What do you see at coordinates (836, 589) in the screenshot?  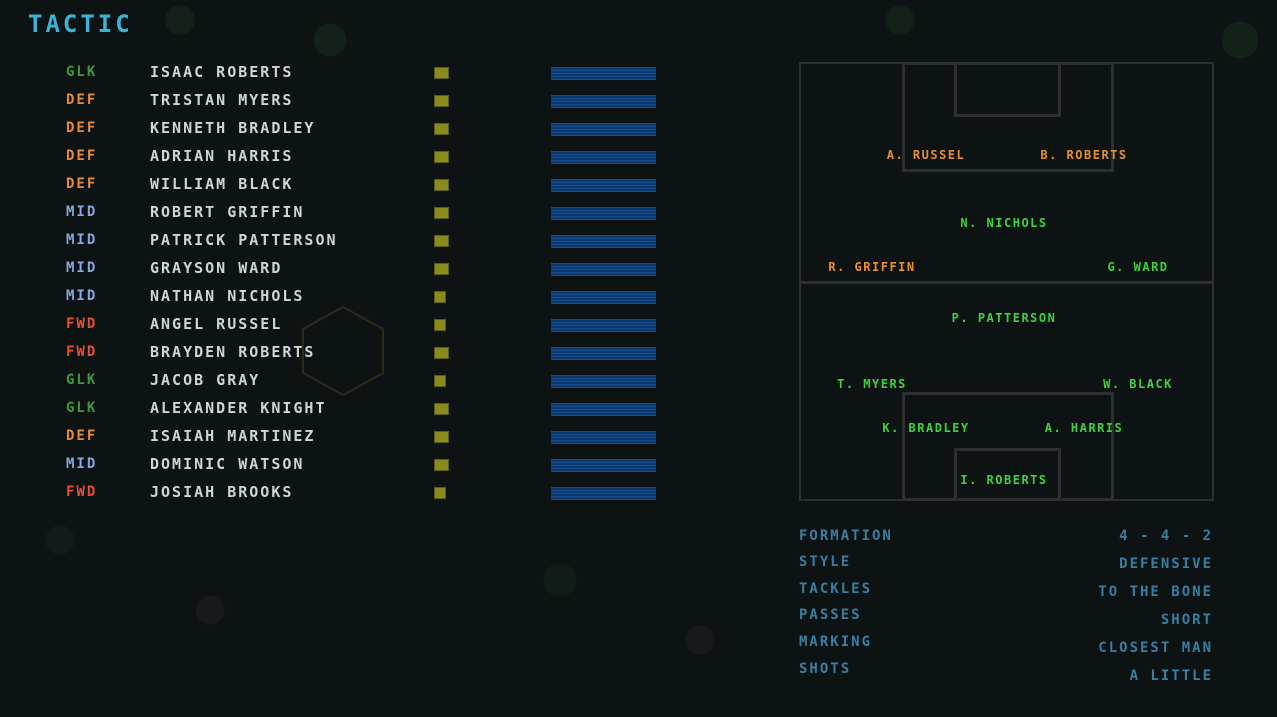 I see `tackles-label: TACKLES` at bounding box center [836, 589].